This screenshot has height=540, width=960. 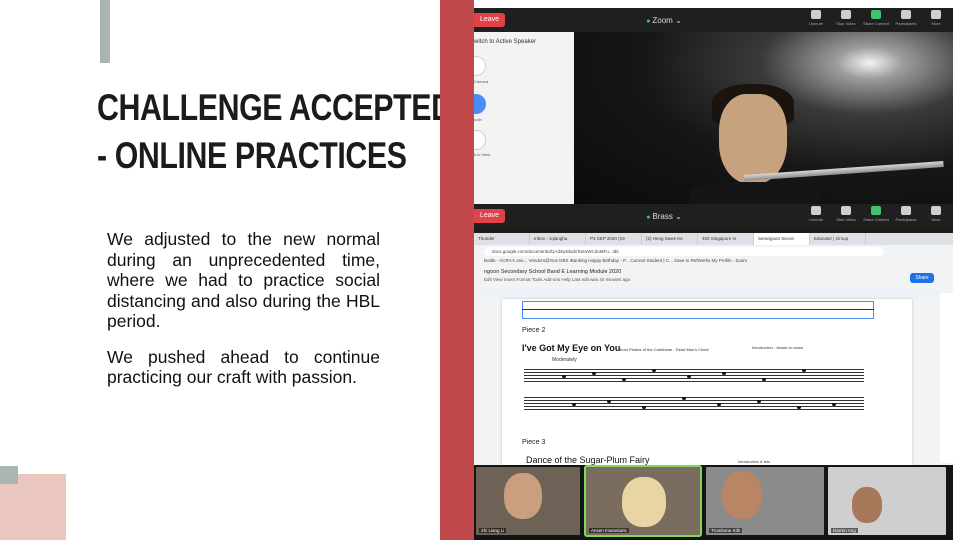 What do you see at coordinates (846, 219) in the screenshot?
I see `tool-label: Start Video` at bounding box center [846, 219].